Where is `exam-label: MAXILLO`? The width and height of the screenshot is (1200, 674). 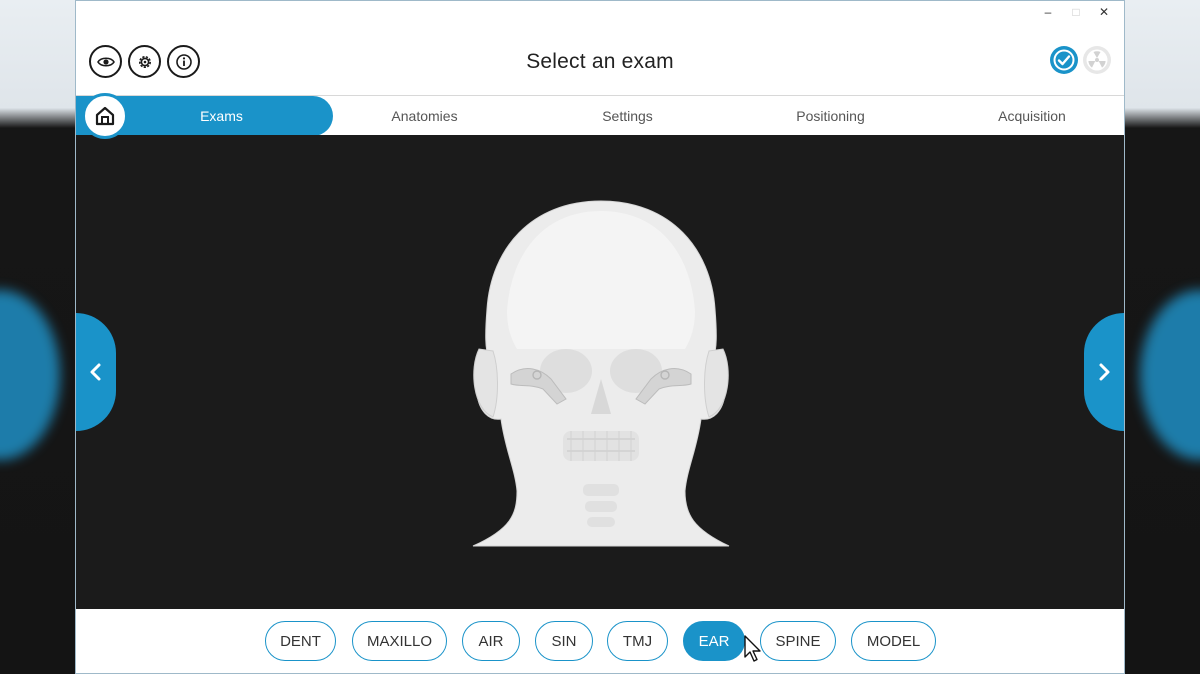
exam-label: MAXILLO is located at coordinates (399, 641).